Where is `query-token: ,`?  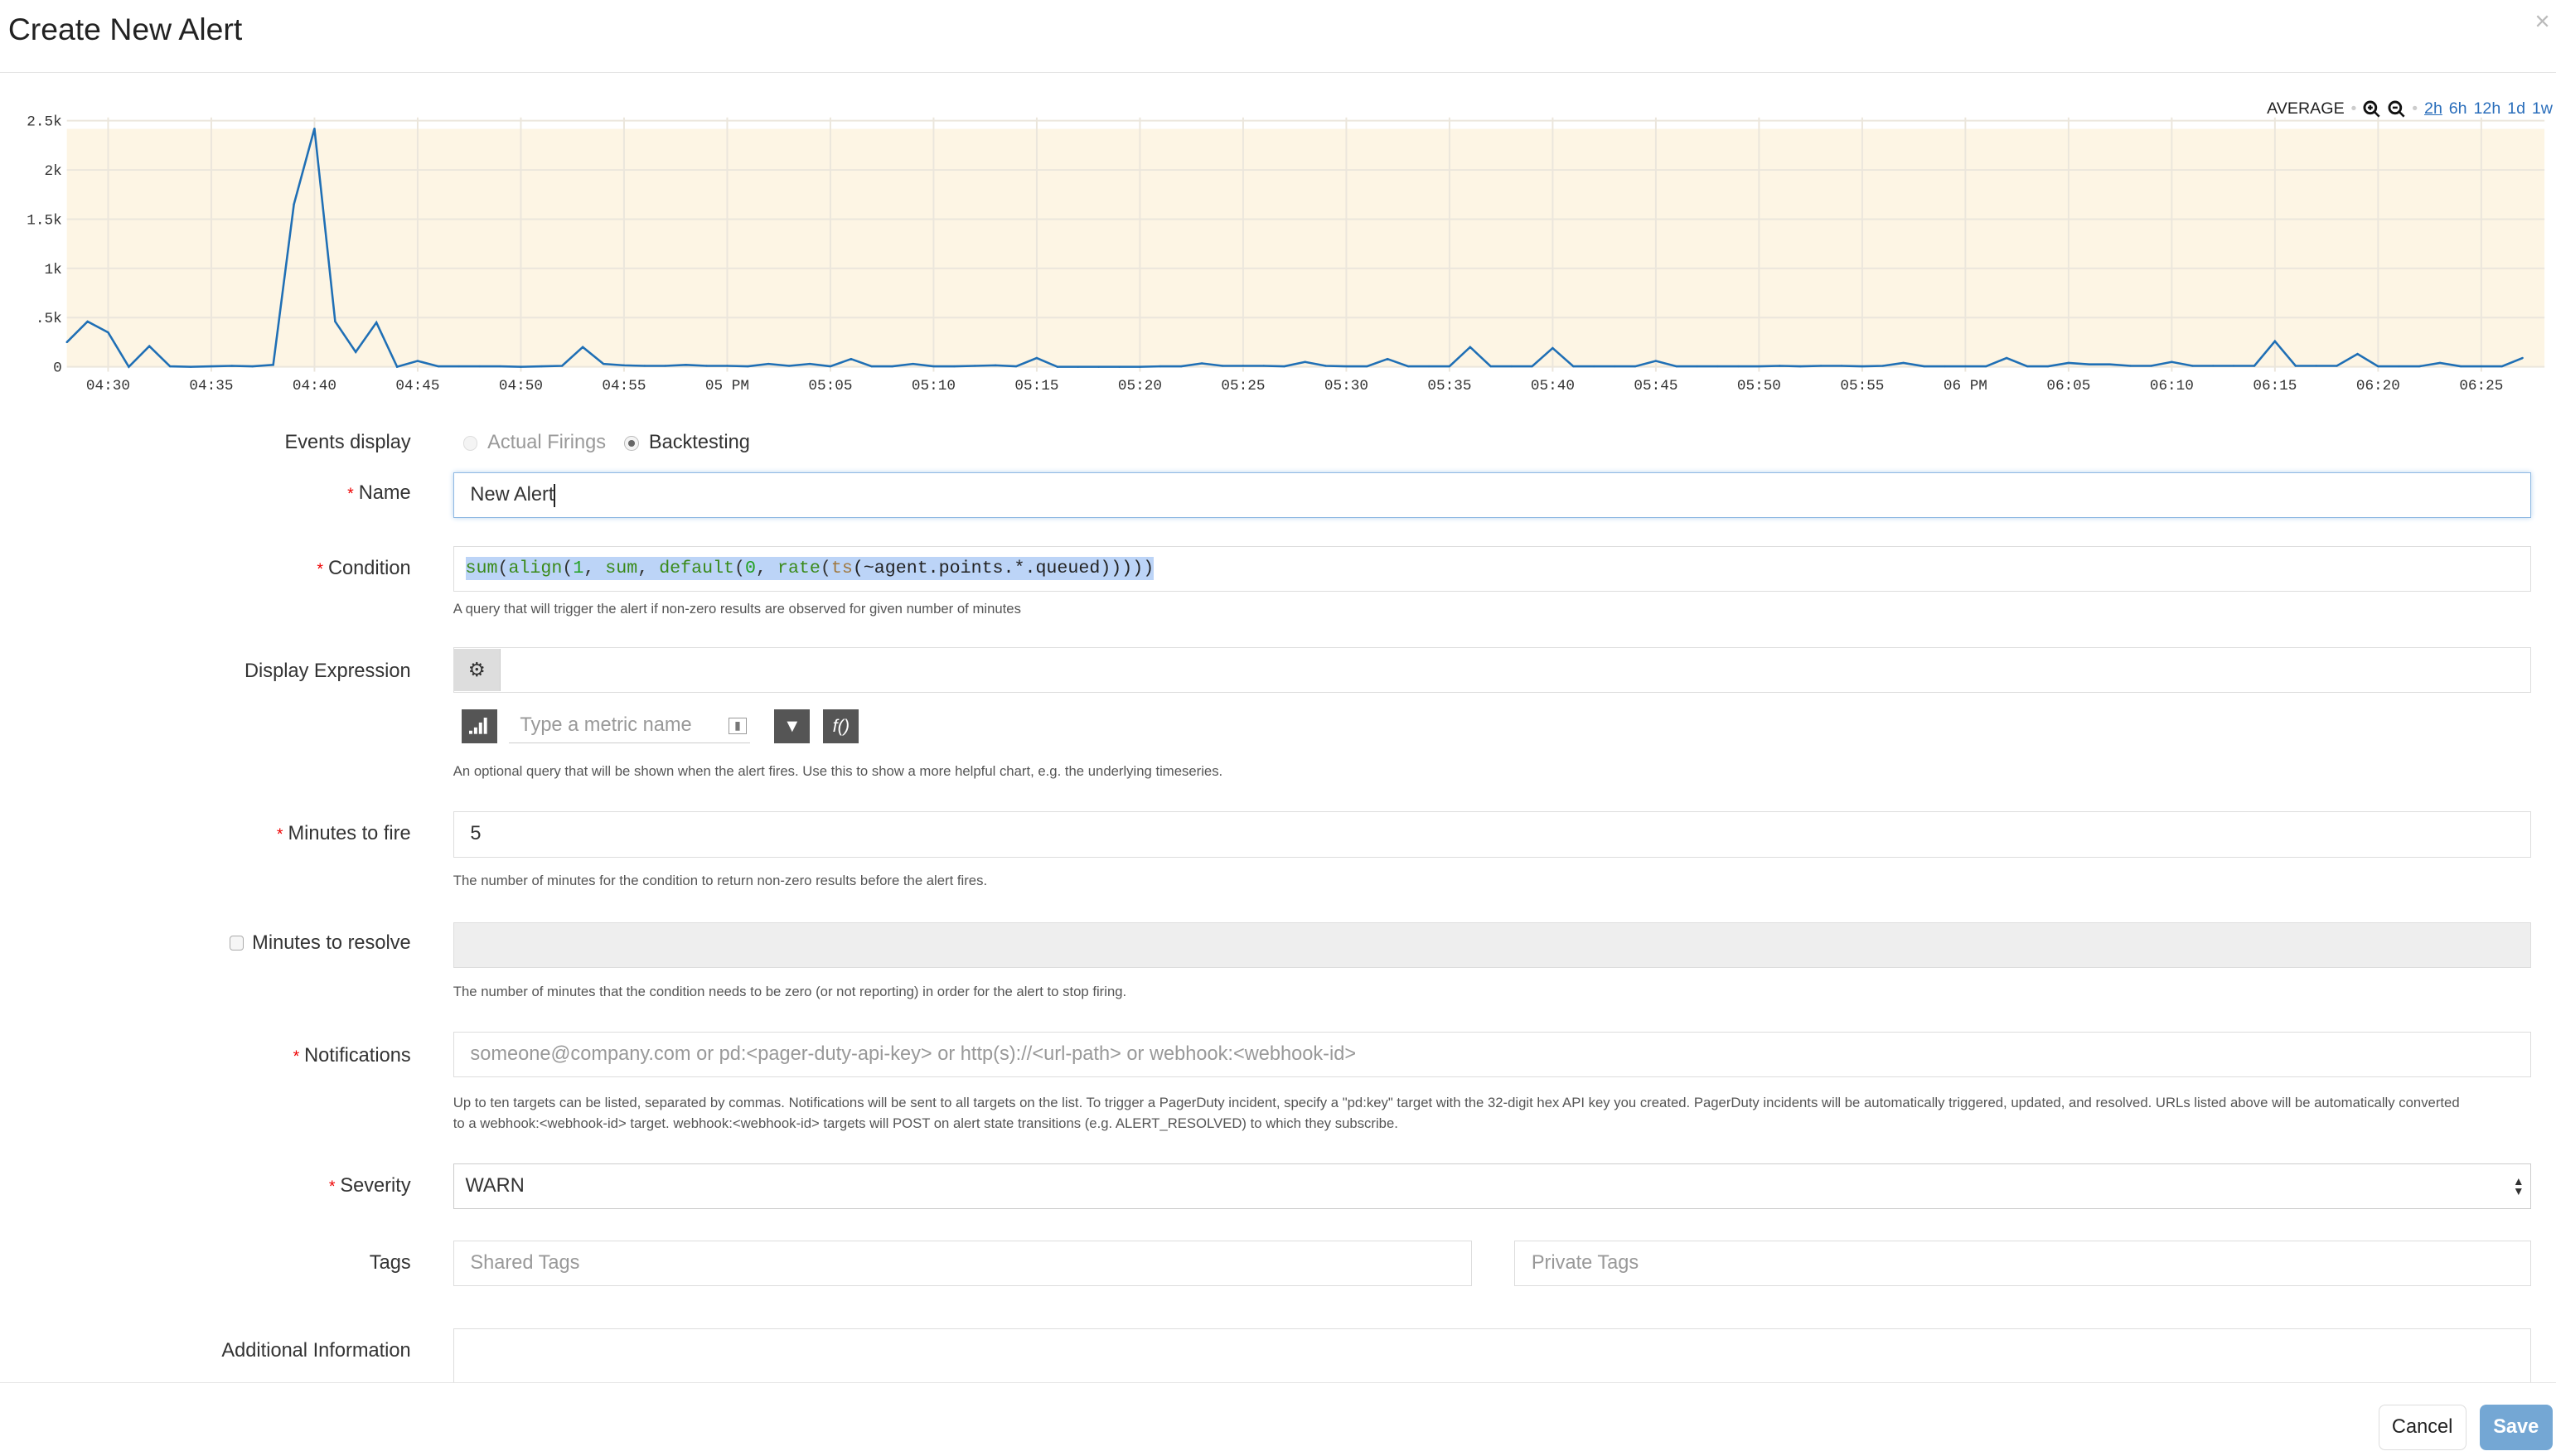 query-token: , is located at coordinates (649, 569).